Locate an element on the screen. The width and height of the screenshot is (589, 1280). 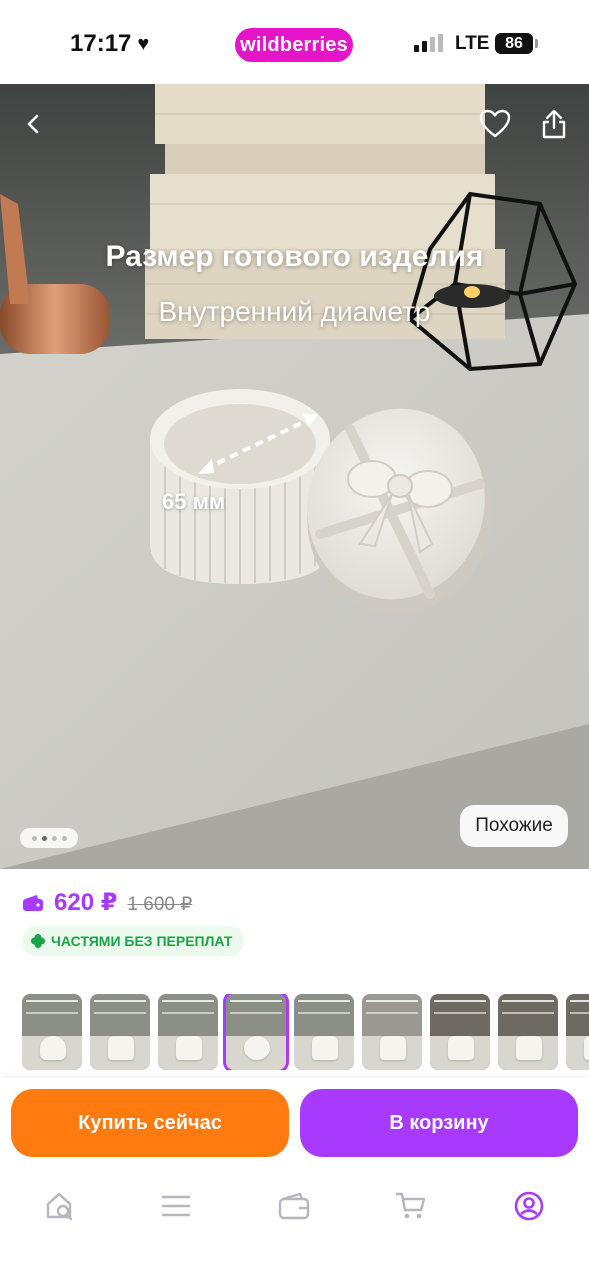
current-price: 620 ₽ is located at coordinates (86, 902).